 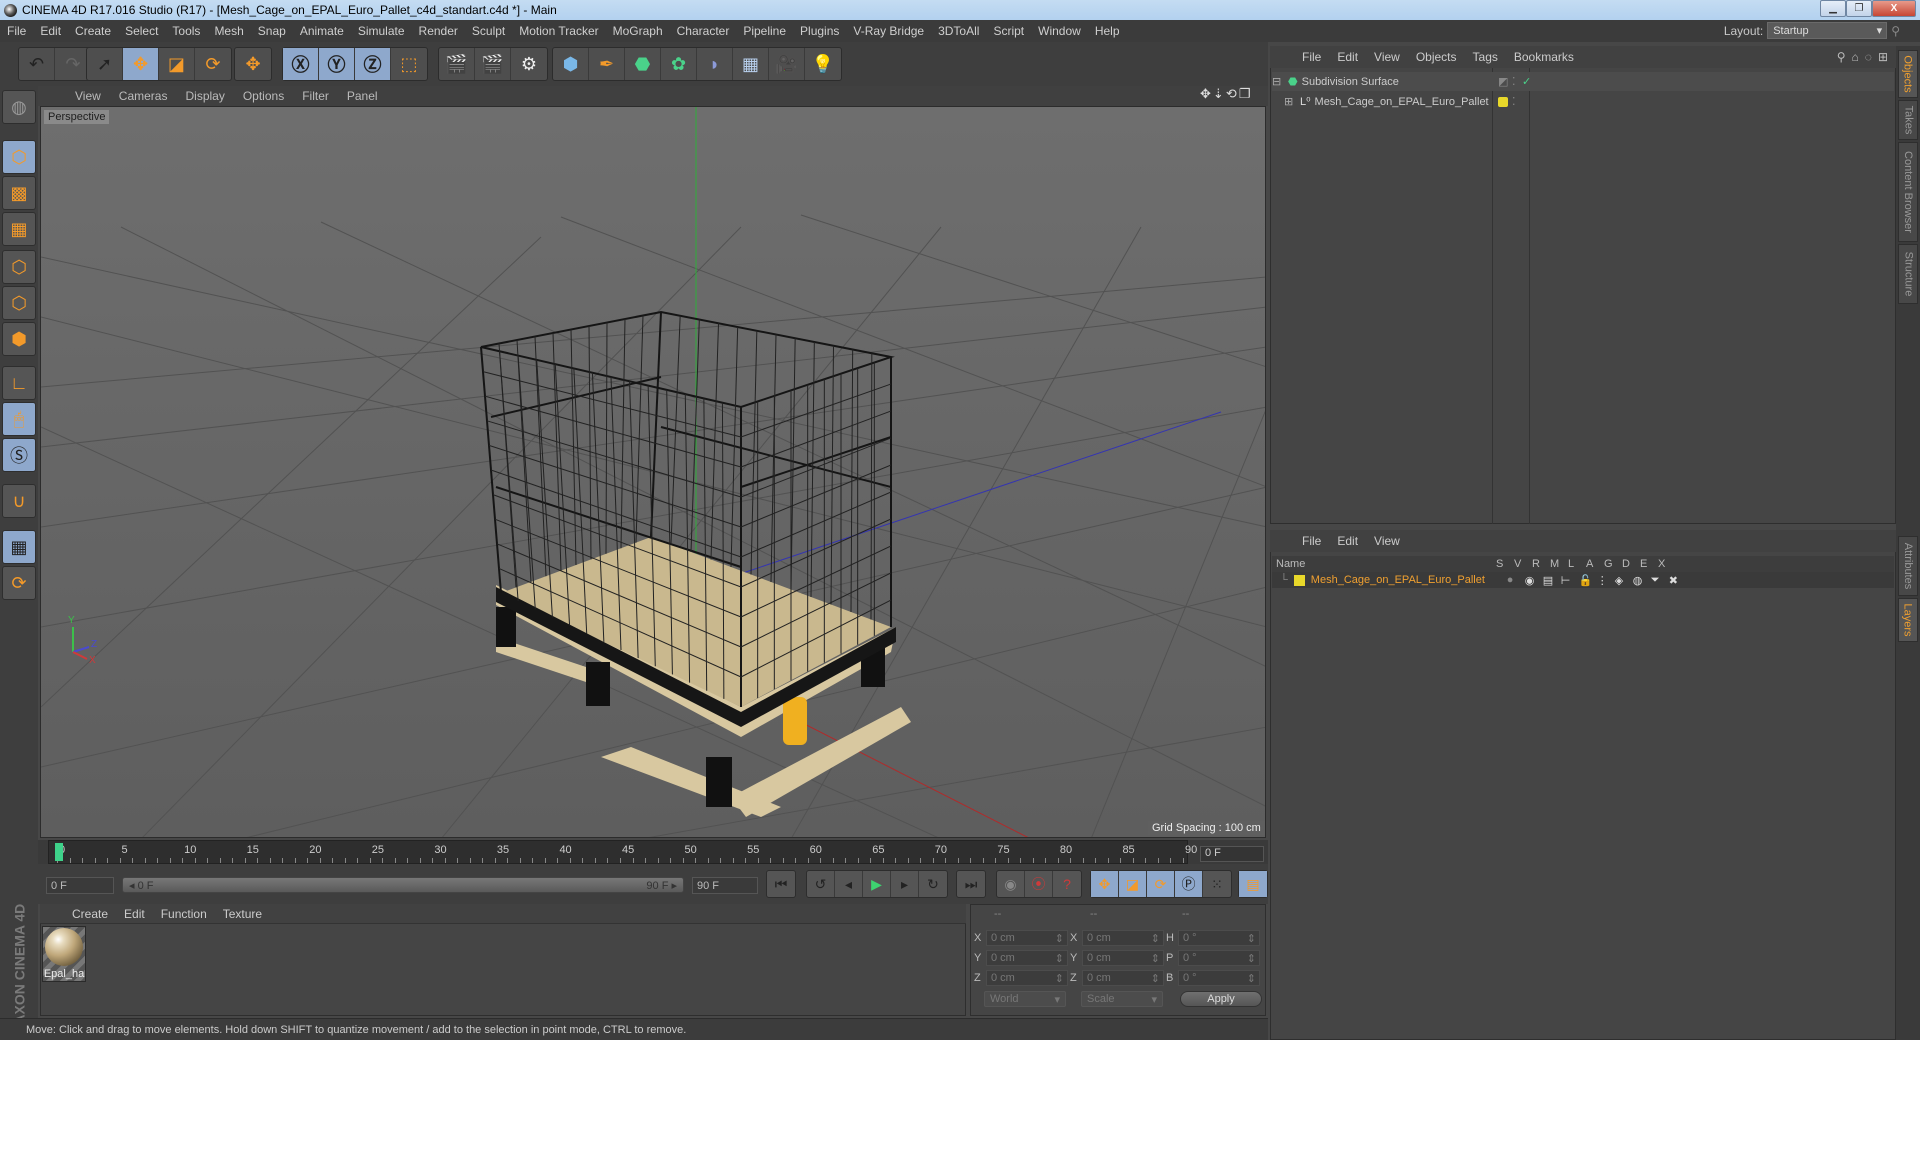 What do you see at coordinates (1552, 580) in the screenshot?
I see `render-toggle-icon: ▤` at bounding box center [1552, 580].